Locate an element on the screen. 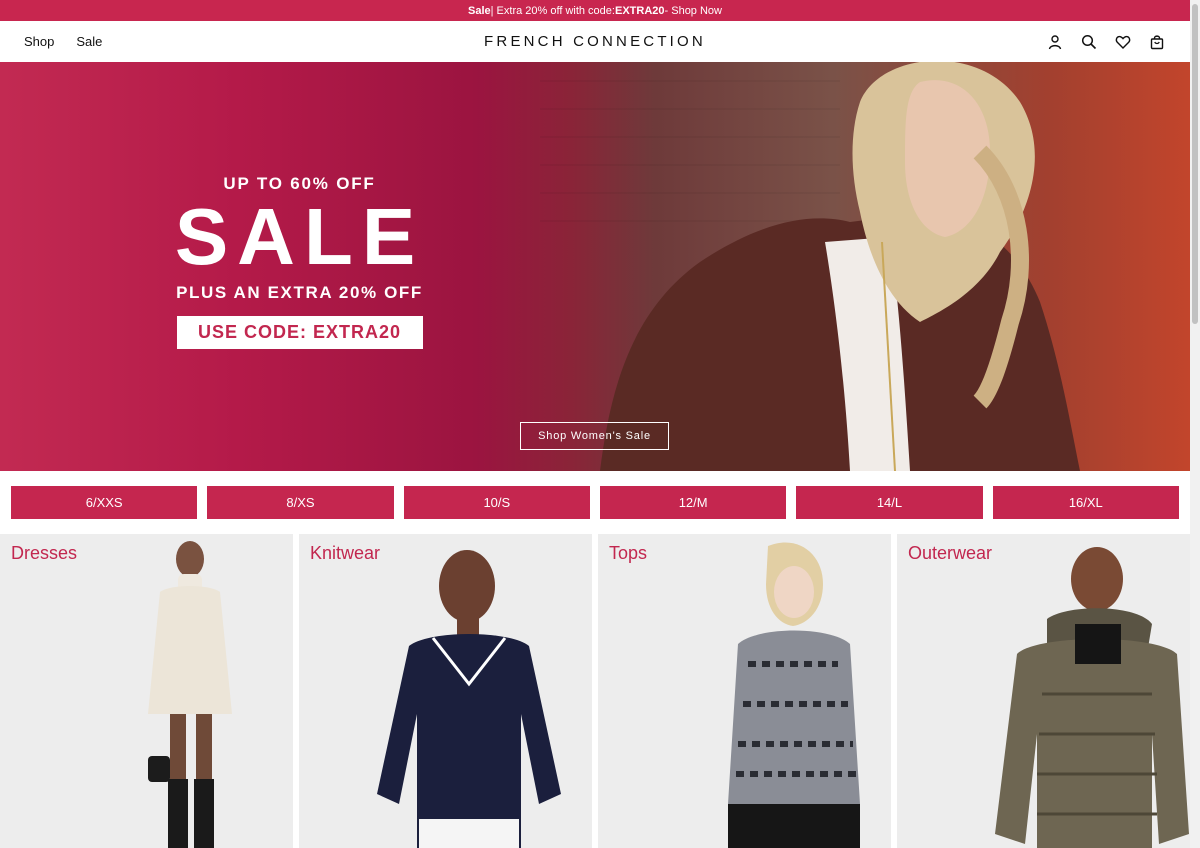 The width and height of the screenshot is (1200, 848). category-tile-outerwear: Outerwear is located at coordinates (1043, 691).